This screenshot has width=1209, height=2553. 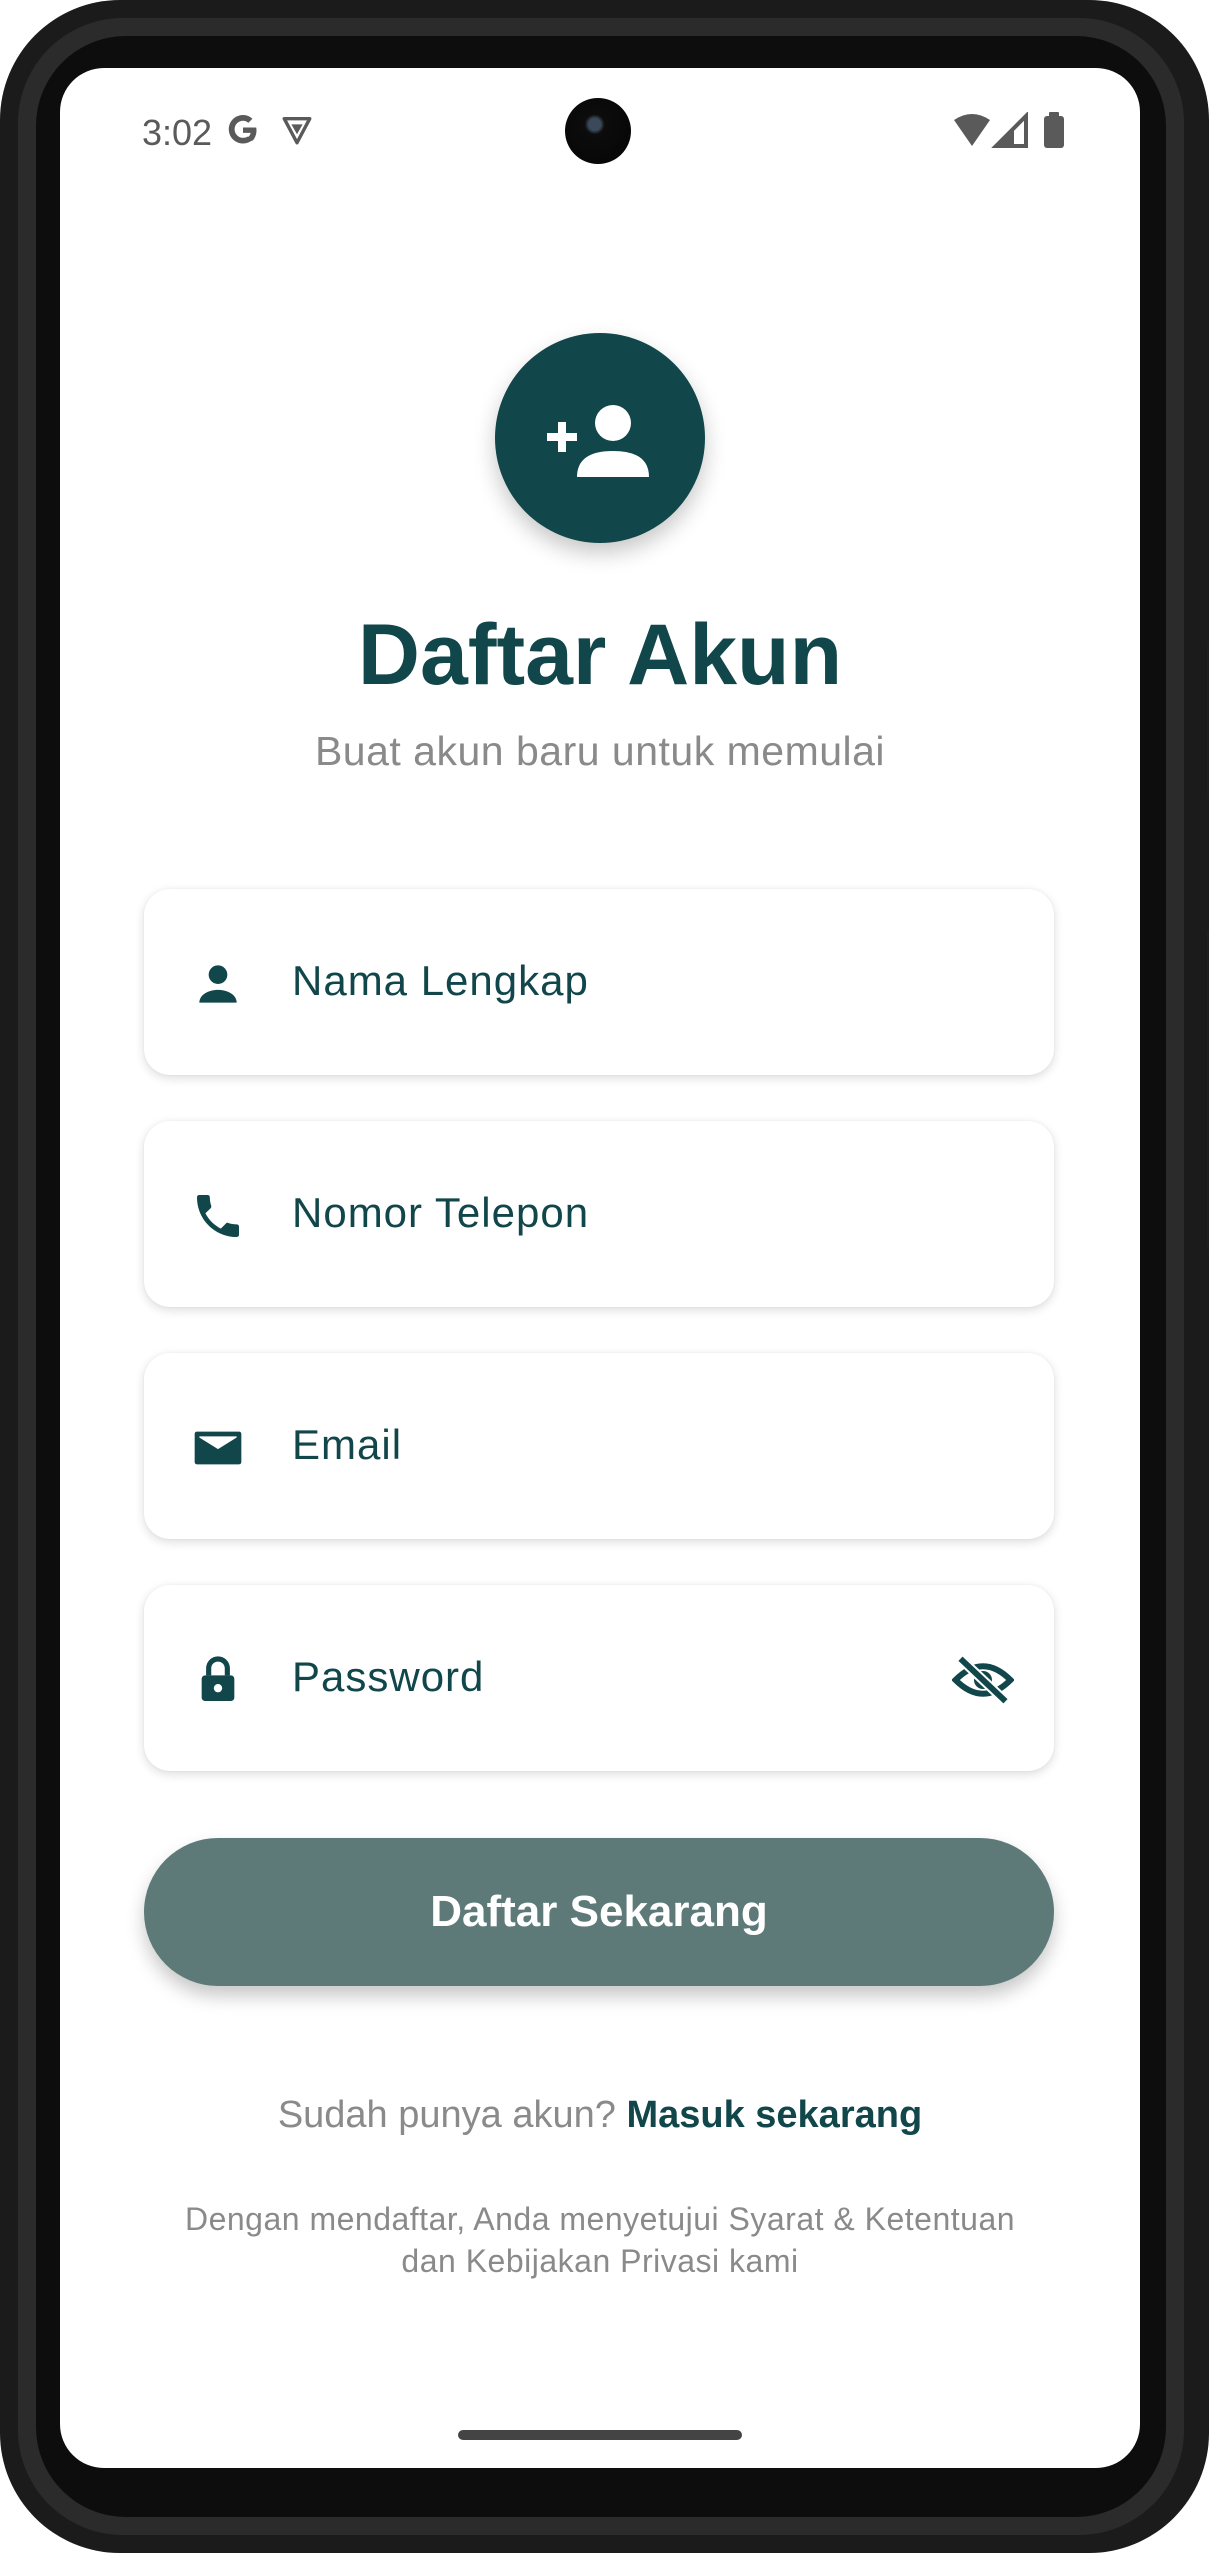 I want to click on password-placeholder: Password, so click(x=388, y=1676).